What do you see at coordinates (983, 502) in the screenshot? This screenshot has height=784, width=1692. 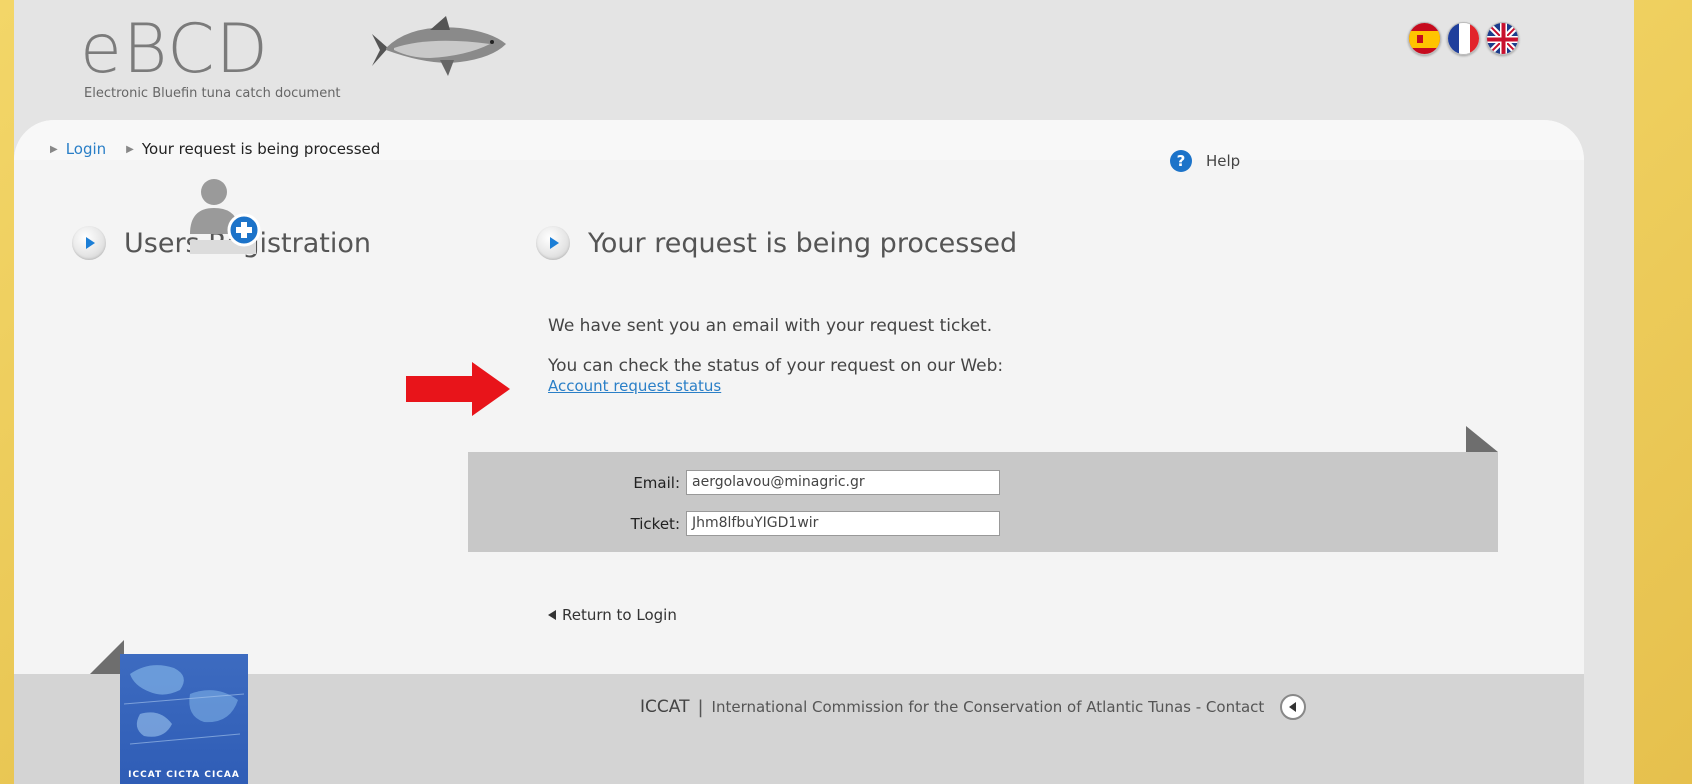 I see `request-form` at bounding box center [983, 502].